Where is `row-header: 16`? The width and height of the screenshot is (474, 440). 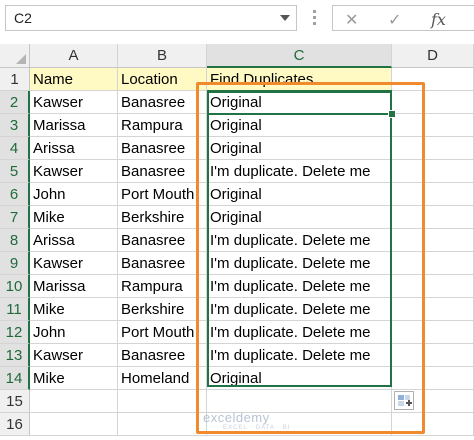
row-header: 16 is located at coordinates (15, 424).